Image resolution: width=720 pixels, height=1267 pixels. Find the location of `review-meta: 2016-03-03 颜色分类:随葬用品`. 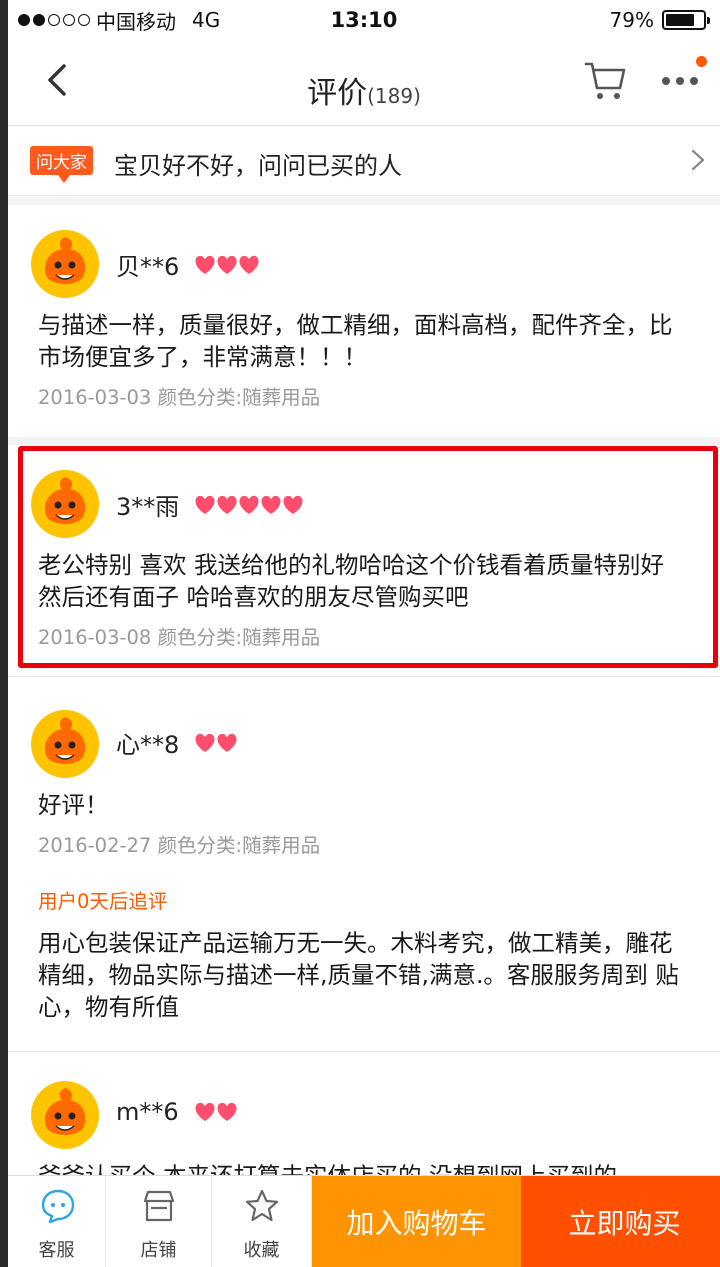

review-meta: 2016-03-03 颜色分类:随葬用品 is located at coordinates (179, 397).